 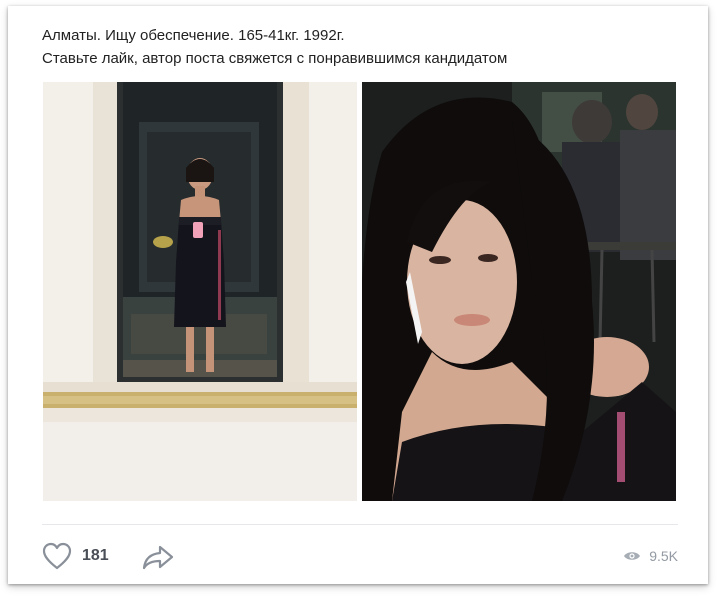 I want to click on post-actions: 181 9.5K, so click(x=360, y=558).